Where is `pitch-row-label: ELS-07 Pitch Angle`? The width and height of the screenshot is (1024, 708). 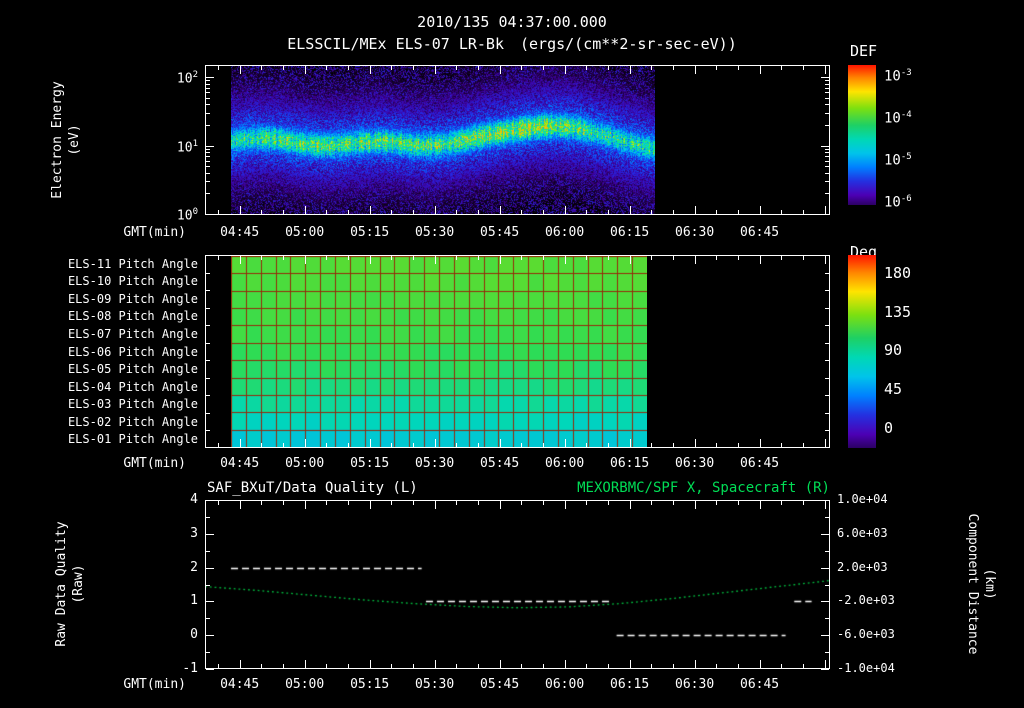 pitch-row-label: ELS-07 Pitch Angle is located at coordinates (132, 333).